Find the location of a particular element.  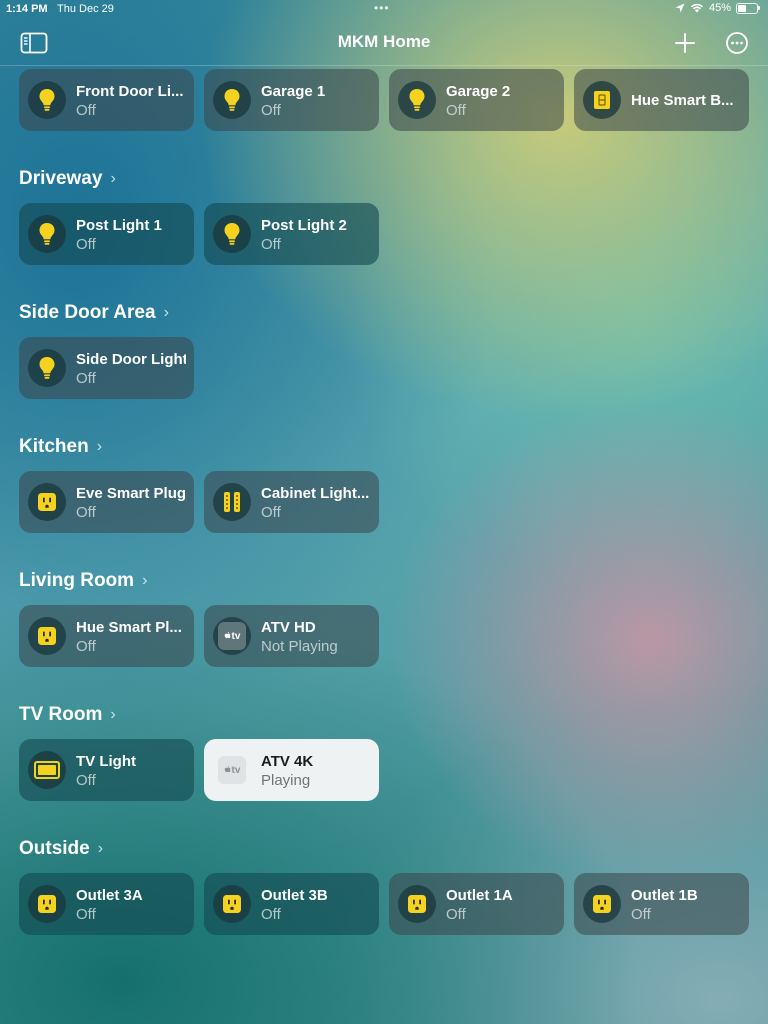

accessory-tile: Side Door Light Off is located at coordinates (106, 368).